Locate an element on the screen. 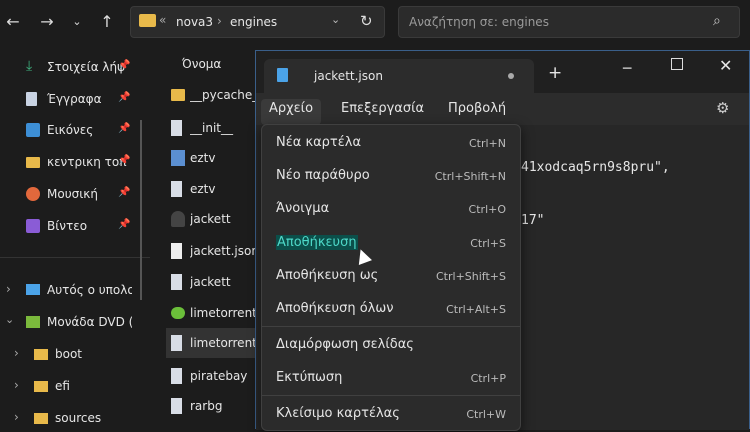  menu-item-label: Νέα καρτέλα is located at coordinates (319, 142).